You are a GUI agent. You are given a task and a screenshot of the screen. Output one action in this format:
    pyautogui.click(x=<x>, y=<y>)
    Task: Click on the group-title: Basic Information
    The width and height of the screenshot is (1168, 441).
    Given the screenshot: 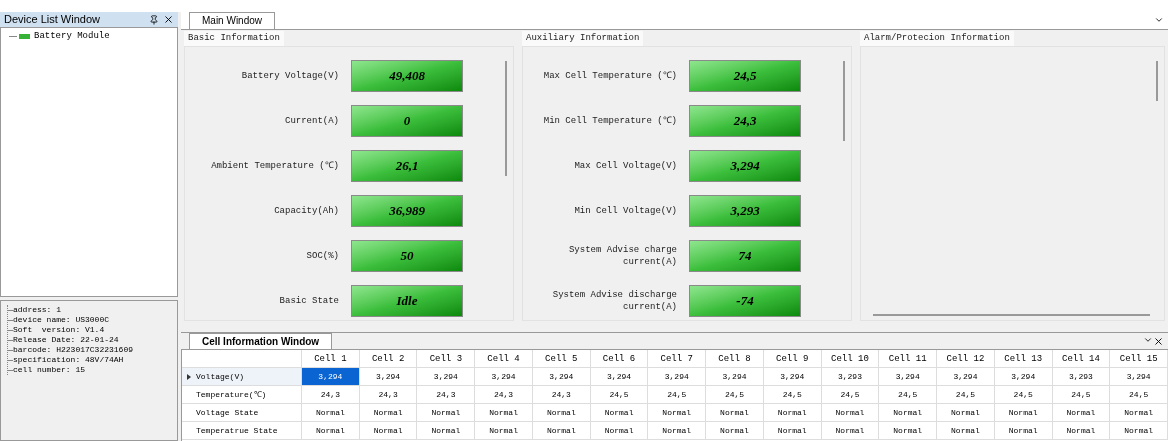 What is the action you would take?
    pyautogui.click(x=234, y=38)
    